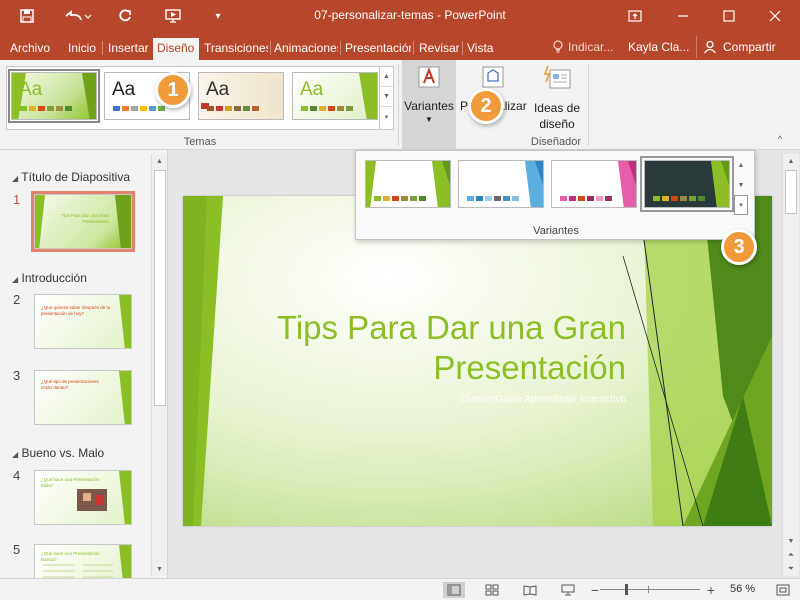 Image resolution: width=800 pixels, height=600 pixels. Describe the element at coordinates (27, 16) in the screenshot. I see `save-icon` at that location.